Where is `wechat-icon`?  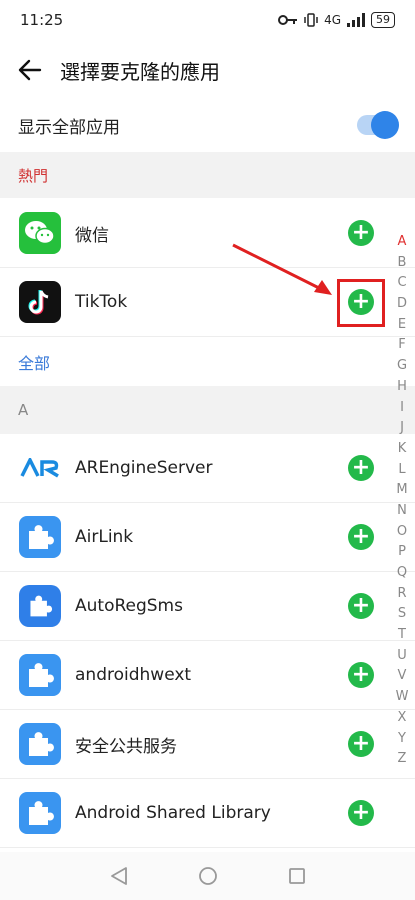
wechat-icon is located at coordinates (40, 233).